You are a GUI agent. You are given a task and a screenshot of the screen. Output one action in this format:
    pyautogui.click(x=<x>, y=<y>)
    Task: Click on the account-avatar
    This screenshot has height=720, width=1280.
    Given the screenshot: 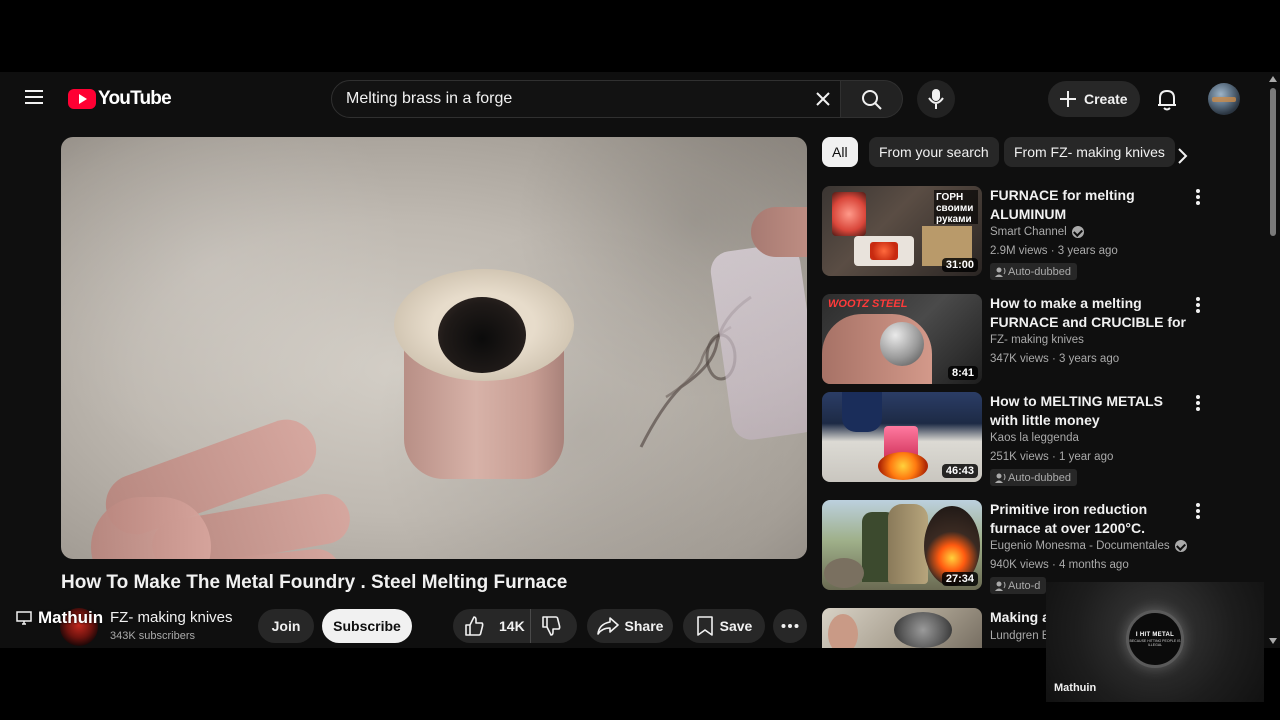 What is the action you would take?
    pyautogui.click(x=1224, y=99)
    